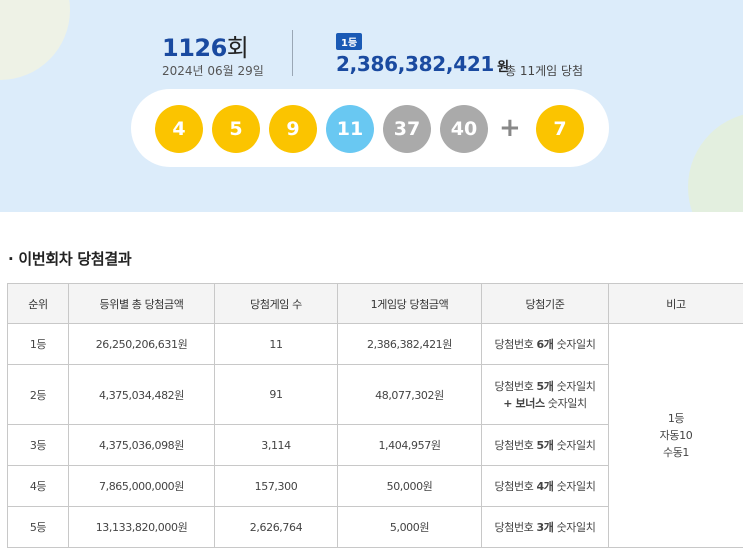  Describe the element at coordinates (75, 259) in the screenshot. I see `section-title-text: 이번회차 당첨결과` at that location.